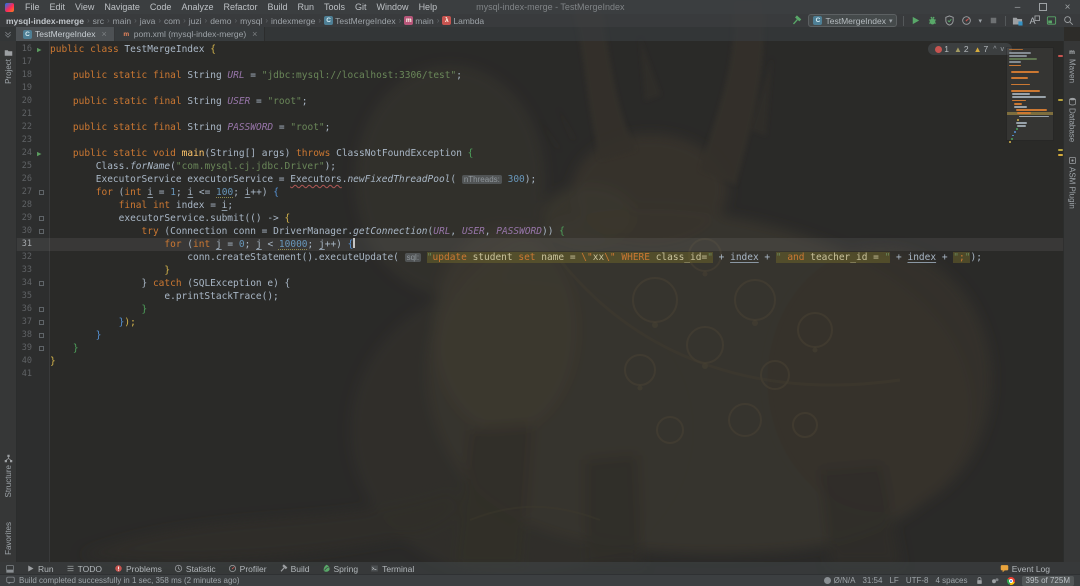  Describe the element at coordinates (8, 475) in the screenshot. I see `tool-stripe-structure: Structure` at that location.